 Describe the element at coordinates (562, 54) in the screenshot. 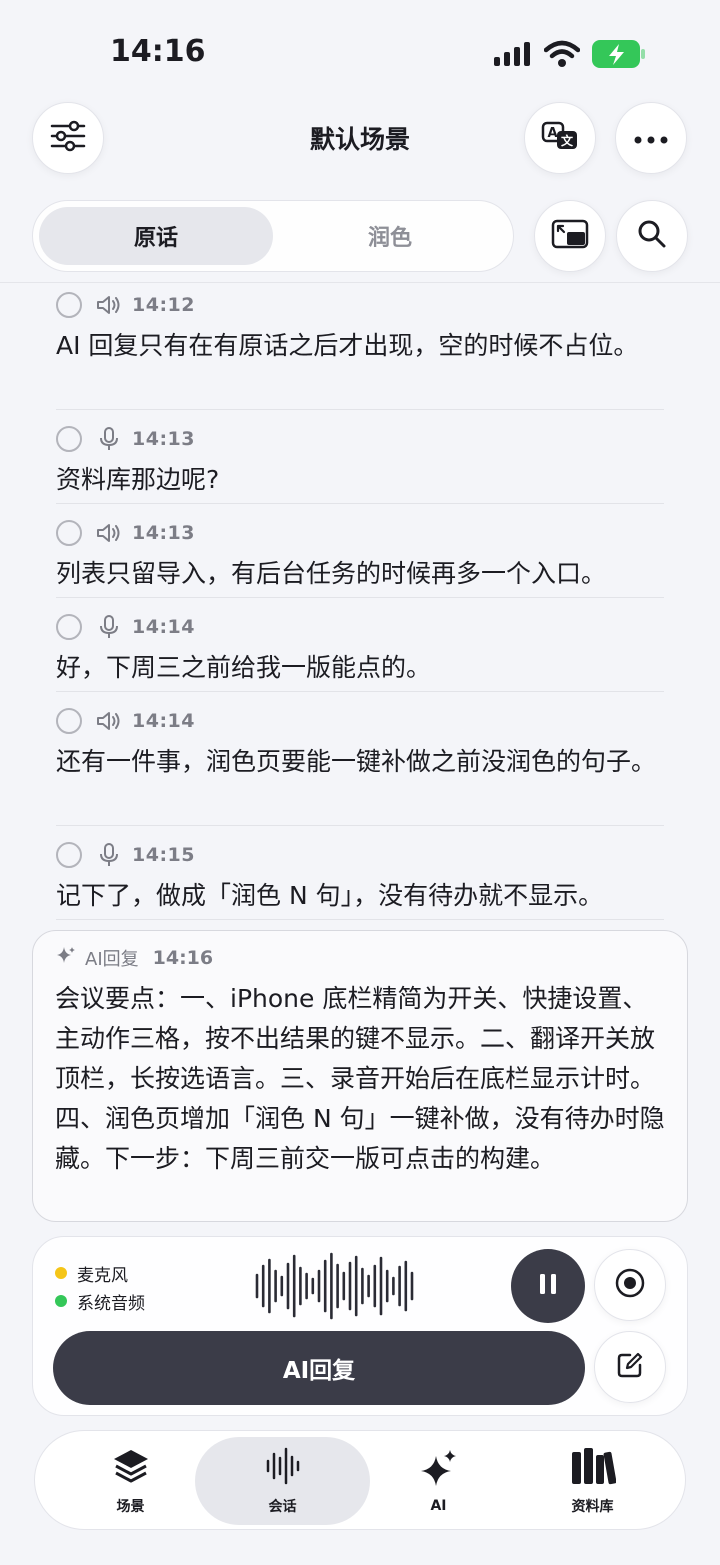

I see `wifi-icon` at that location.